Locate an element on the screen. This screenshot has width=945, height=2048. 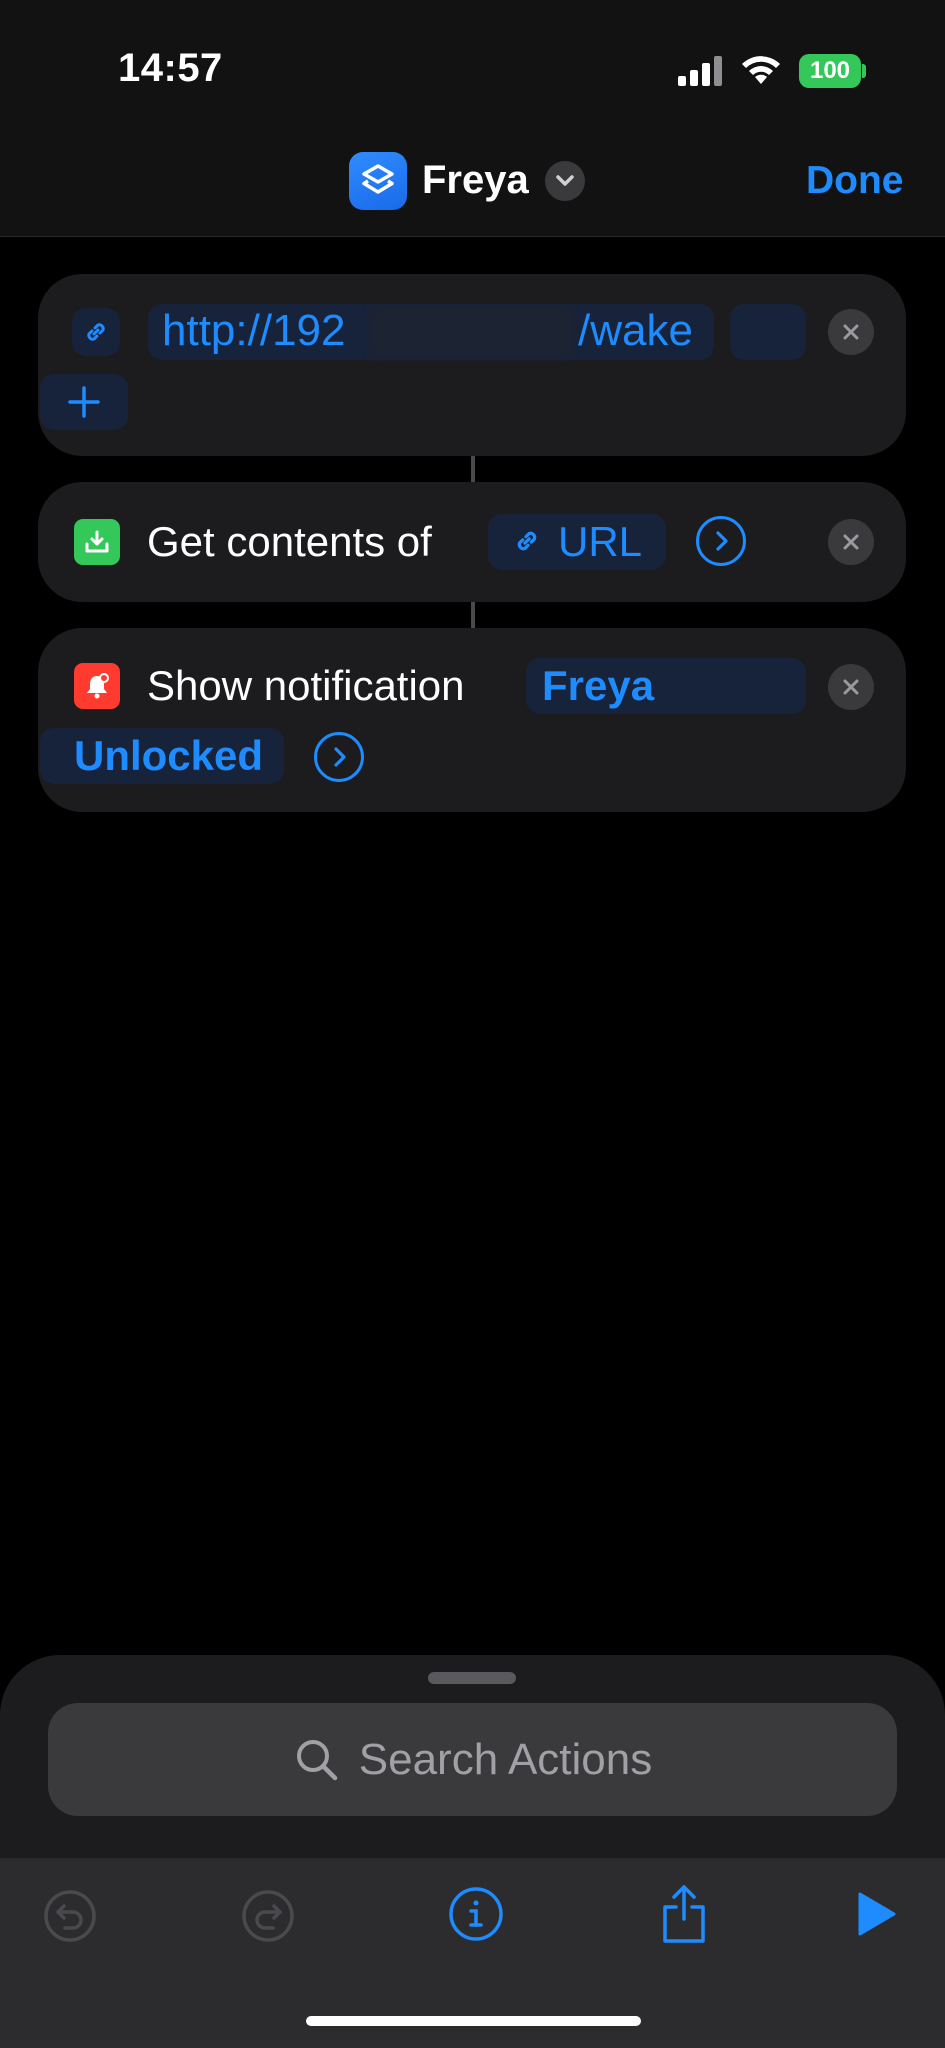
search-placeholder: Search Actions is located at coordinates (505, 1759).